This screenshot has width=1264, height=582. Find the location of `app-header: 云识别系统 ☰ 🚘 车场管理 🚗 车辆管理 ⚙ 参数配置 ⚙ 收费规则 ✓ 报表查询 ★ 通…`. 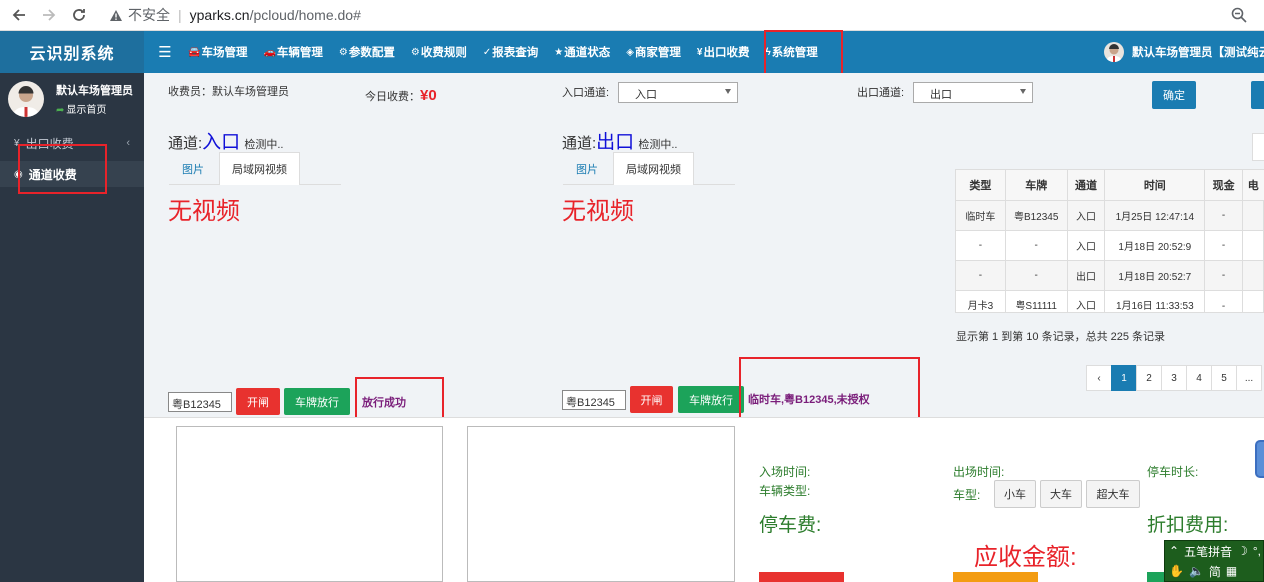

app-header: 云识别系统 ☰ 🚘 车场管理 🚗 车辆管理 ⚙ 参数配置 ⚙ 收费规则 ✓ 报表查询 ★ 通… is located at coordinates (632, 52).